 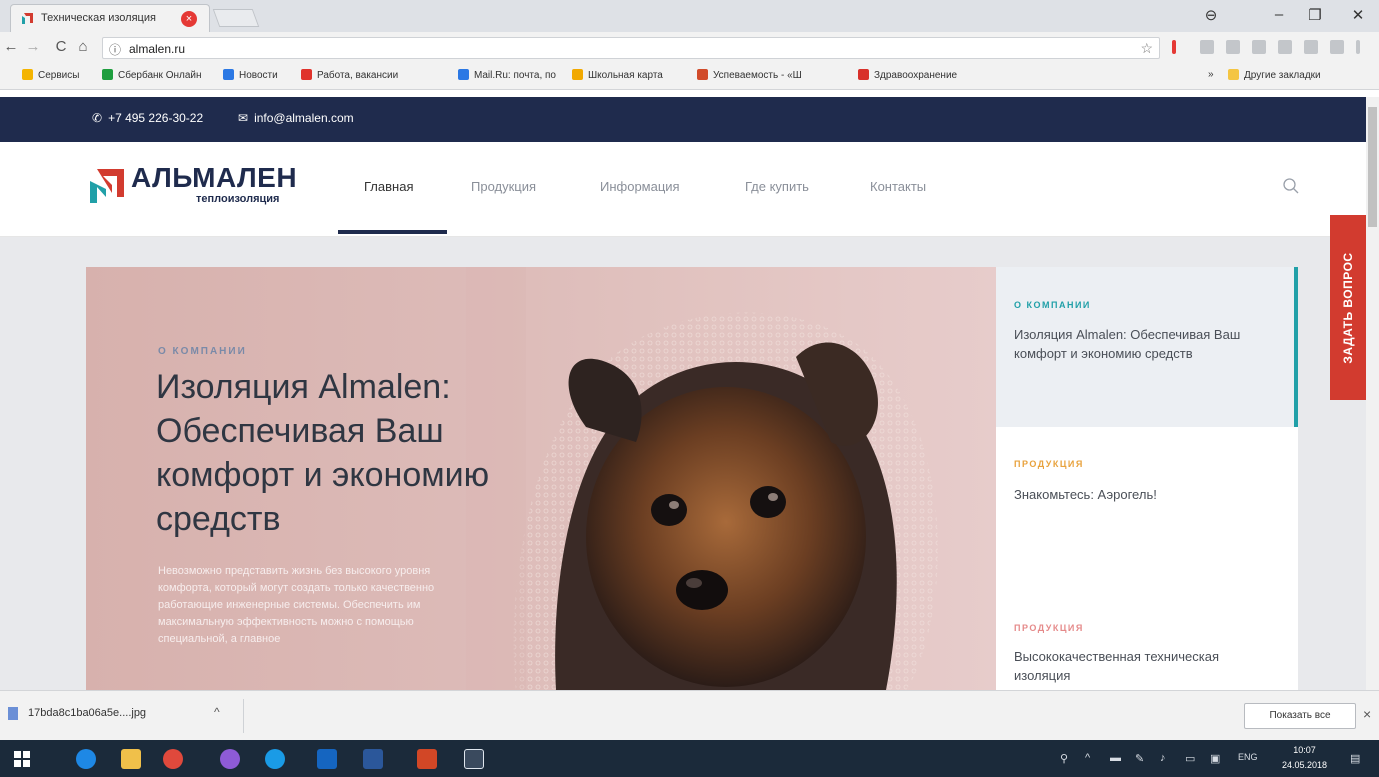 I want to click on bookmark-item: Сбербанк Онлайн, so click(x=152, y=75).